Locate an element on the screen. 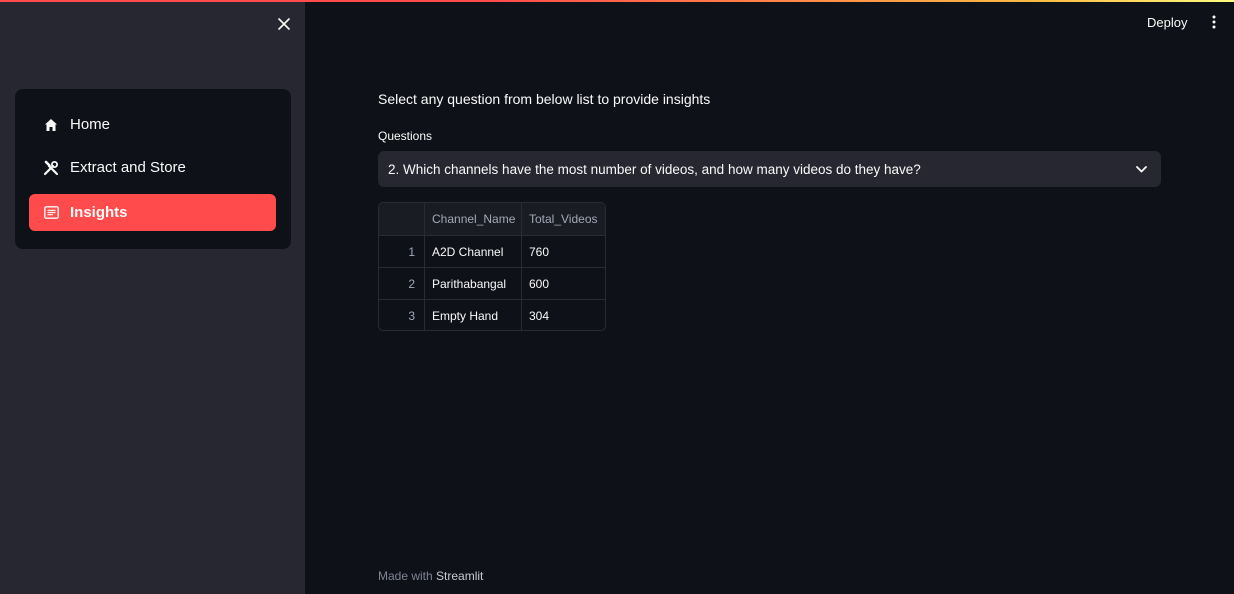  sidebar-item-extract-and-store: Extract and Store is located at coordinates (152, 167).